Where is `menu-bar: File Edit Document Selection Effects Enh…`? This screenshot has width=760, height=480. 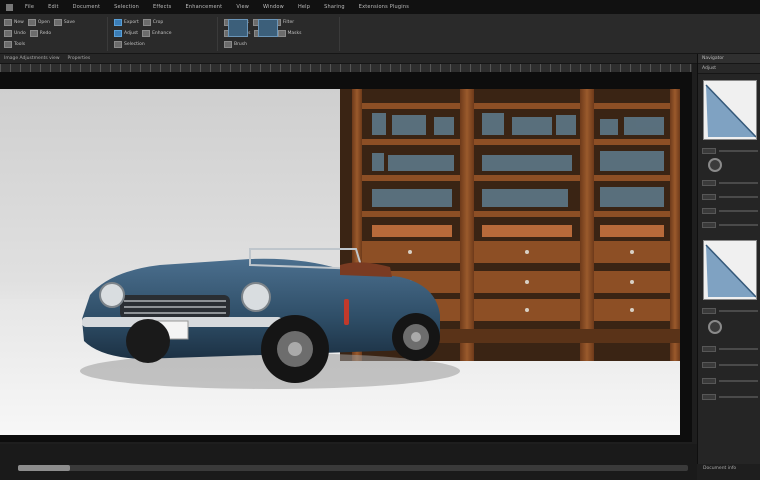 menu-bar: File Edit Document Selection Effects Enh… is located at coordinates (380, 7).